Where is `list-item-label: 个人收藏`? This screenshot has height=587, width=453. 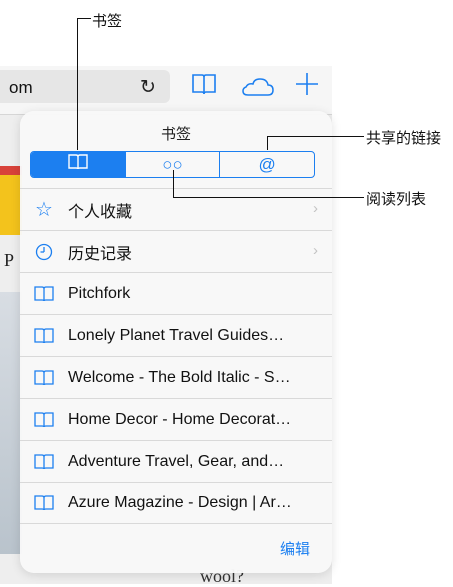
list-item-label: 个人收藏 is located at coordinates (100, 212).